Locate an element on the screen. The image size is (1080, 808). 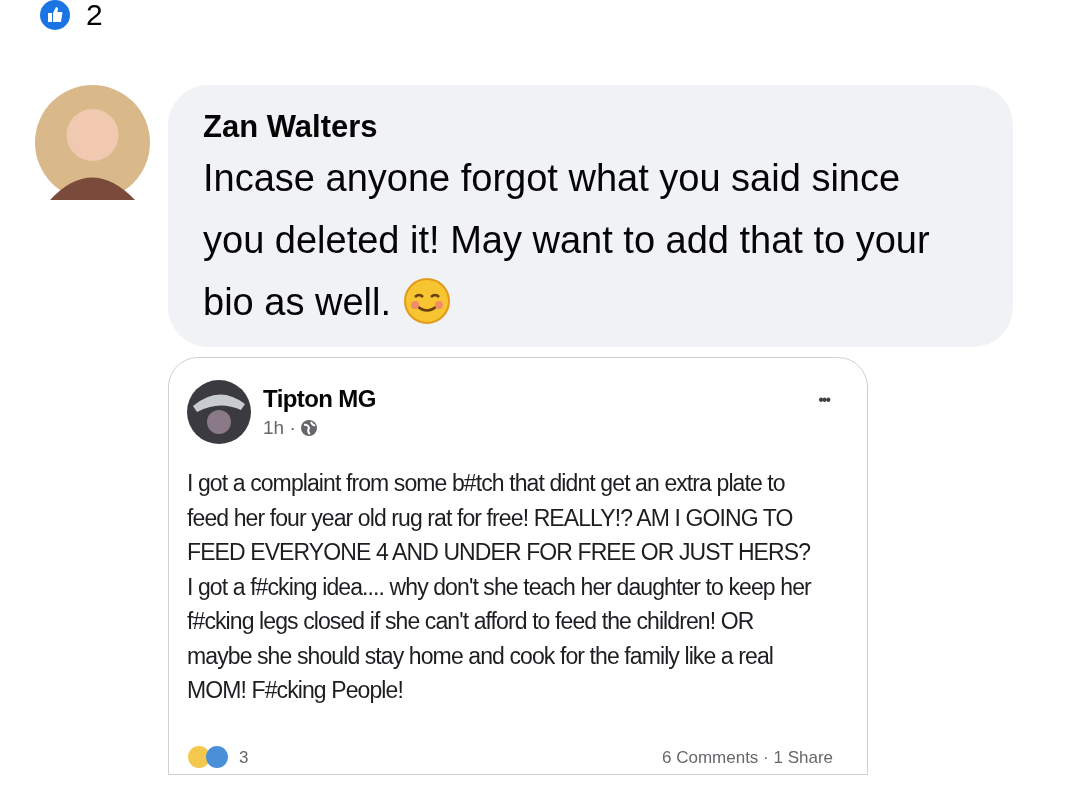
reaction-count: 2 is located at coordinates (94, 15).